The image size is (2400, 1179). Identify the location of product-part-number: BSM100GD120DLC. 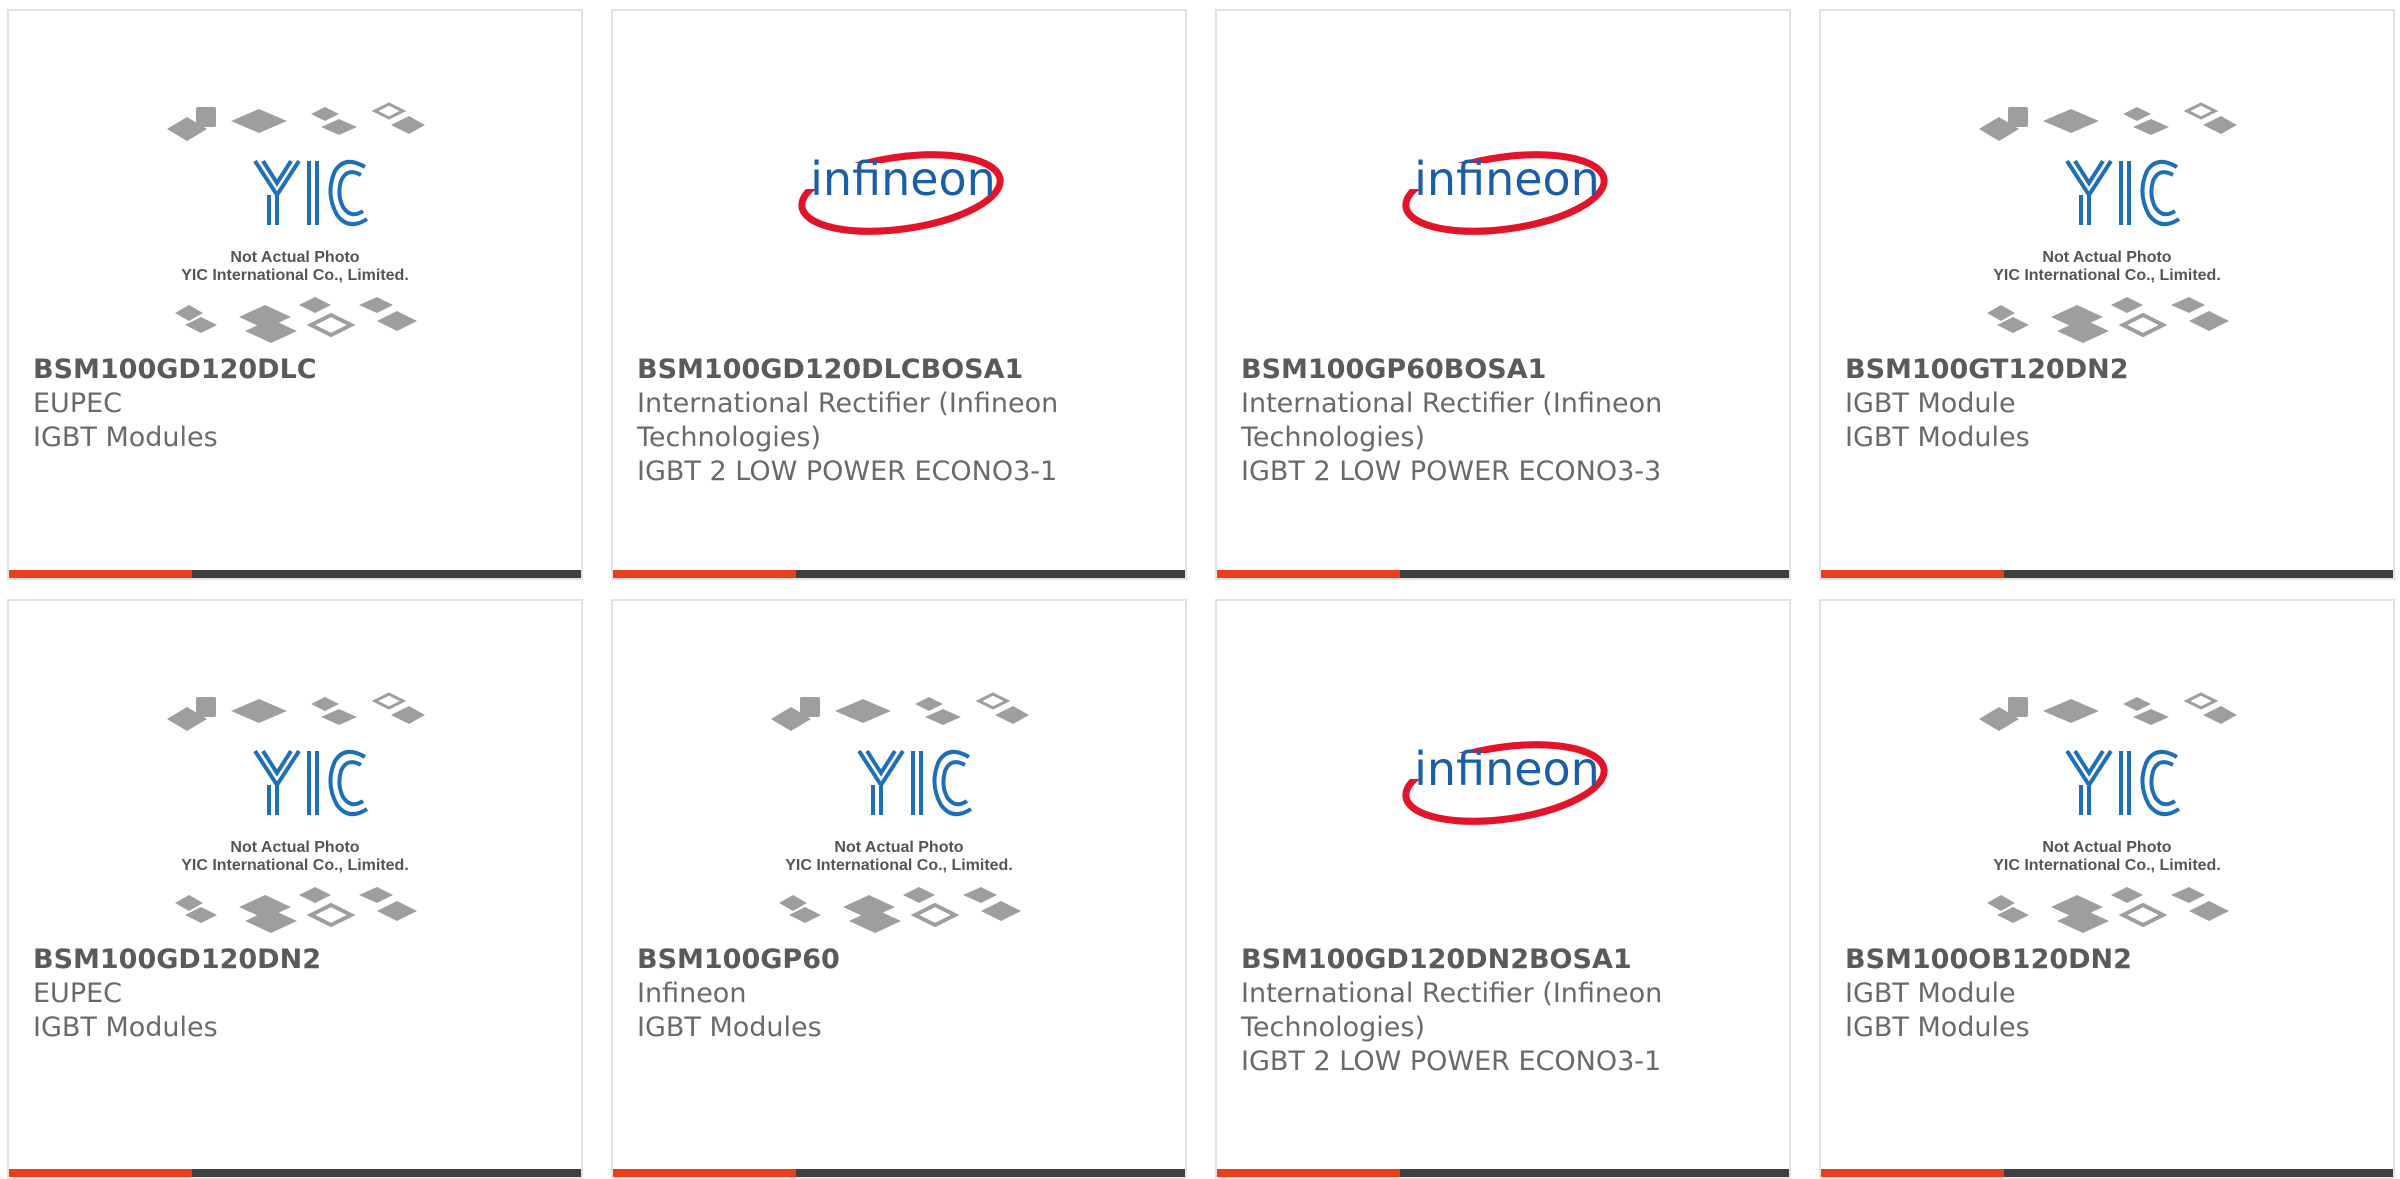
(297, 370).